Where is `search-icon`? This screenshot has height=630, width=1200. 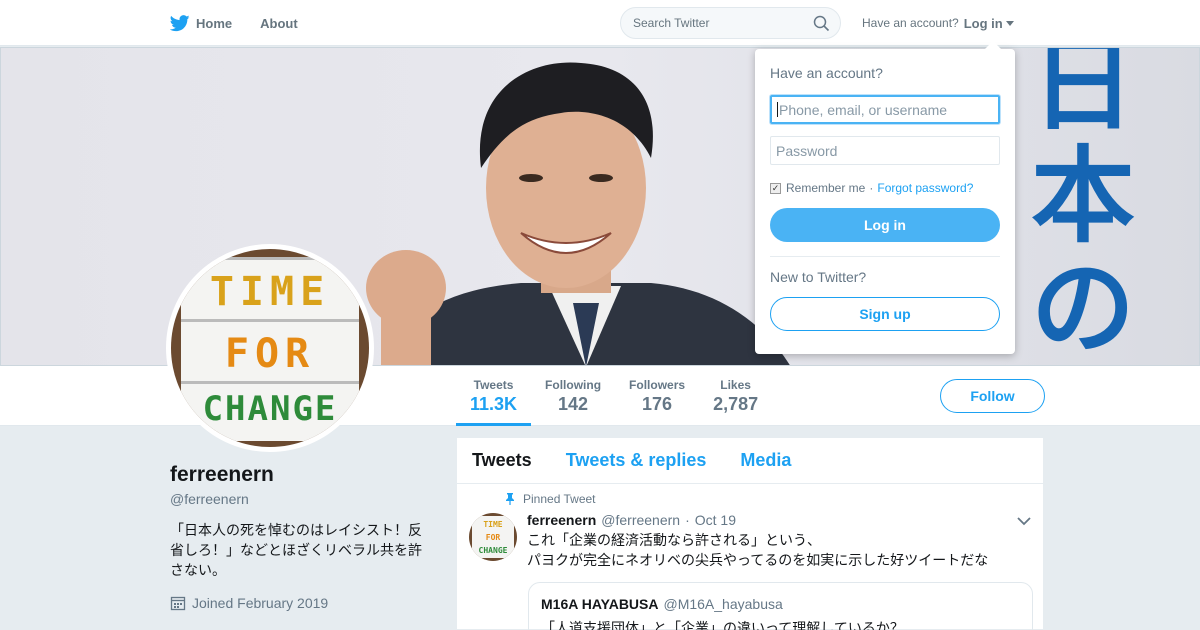
search-icon is located at coordinates (821, 23).